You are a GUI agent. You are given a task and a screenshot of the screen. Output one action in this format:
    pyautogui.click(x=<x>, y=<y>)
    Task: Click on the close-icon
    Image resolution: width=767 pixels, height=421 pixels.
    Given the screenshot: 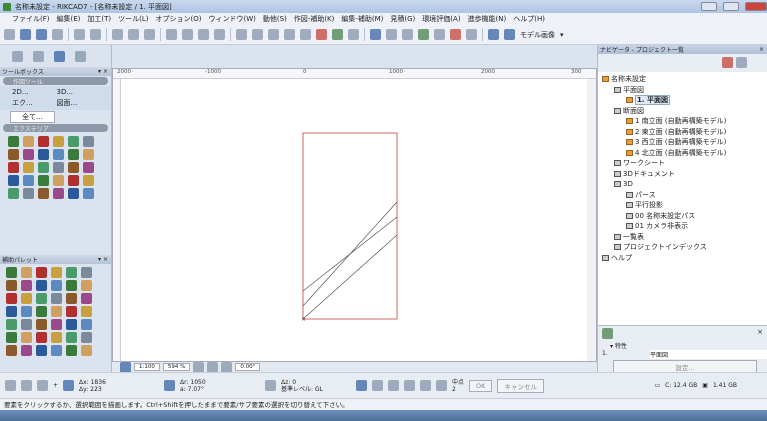 What is the action you would take?
    pyautogui.click(x=10, y=385)
    